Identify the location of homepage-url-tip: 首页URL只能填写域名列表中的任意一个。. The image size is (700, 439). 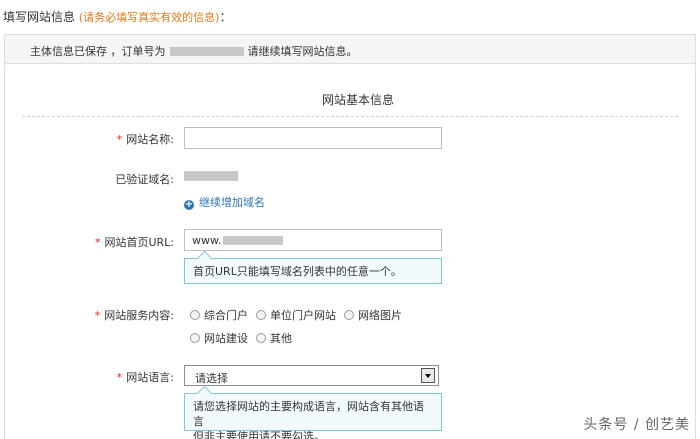
(313, 267).